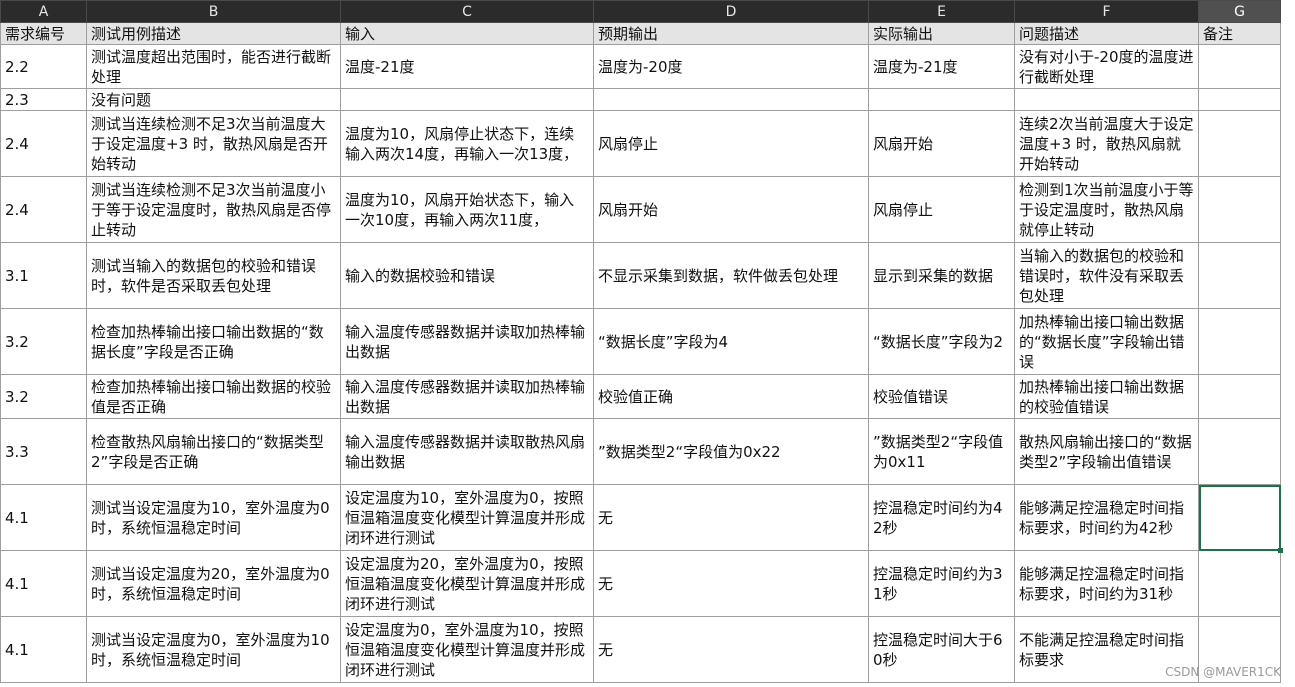 The height and width of the screenshot is (687, 1295). Describe the element at coordinates (1106, 583) in the screenshot. I see `table-cell: 能够满足控温稳定时间指标要求，时间约为31秒` at that location.